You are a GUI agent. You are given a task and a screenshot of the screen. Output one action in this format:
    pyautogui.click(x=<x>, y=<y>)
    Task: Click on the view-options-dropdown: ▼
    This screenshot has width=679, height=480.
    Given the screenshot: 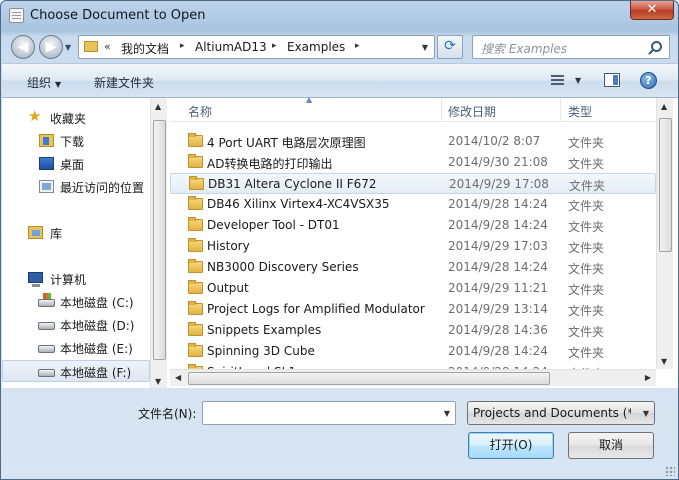 What is the action you would take?
    pyautogui.click(x=578, y=80)
    